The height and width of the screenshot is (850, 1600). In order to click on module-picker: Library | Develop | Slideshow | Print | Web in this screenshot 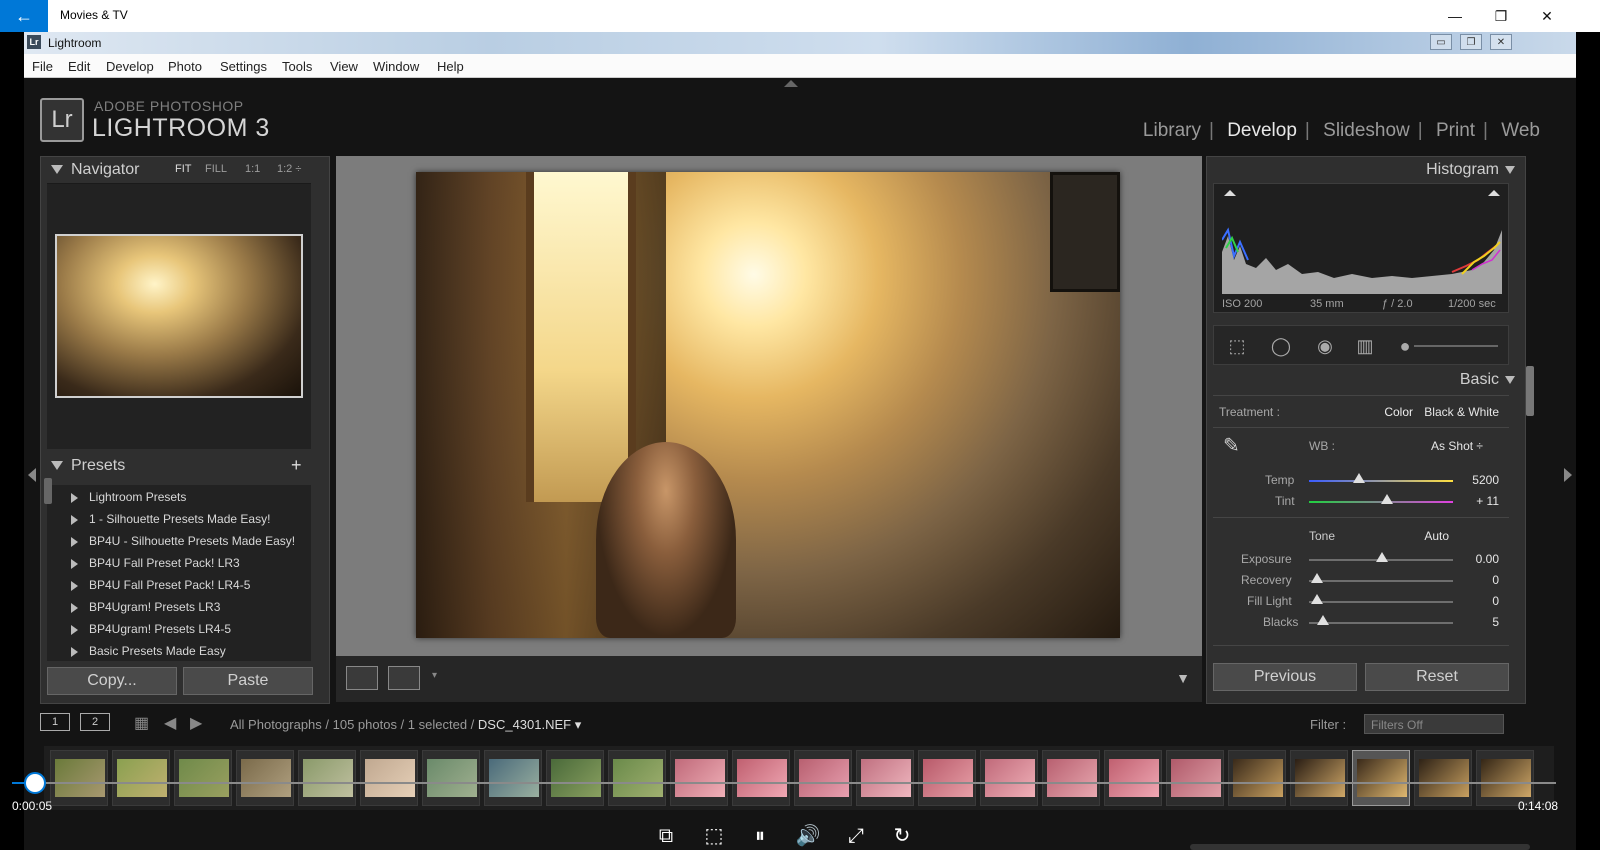, I will do `click(1341, 130)`.